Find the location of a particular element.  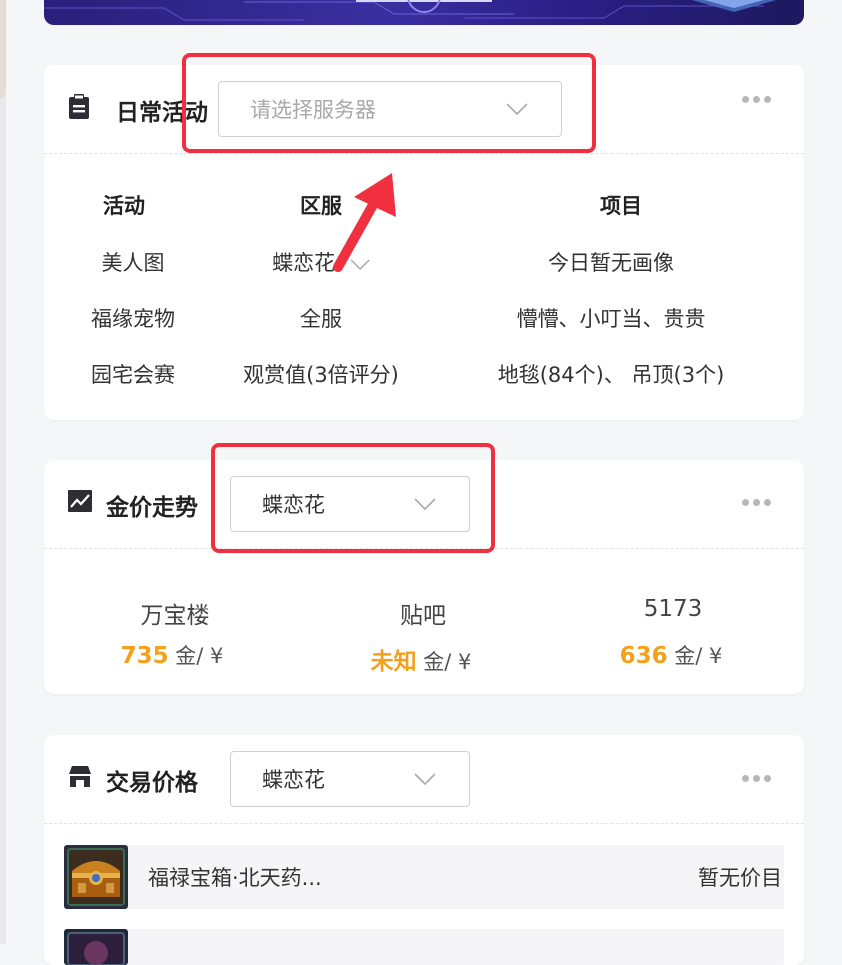

server-cell: 观赏值(3倍评分) is located at coordinates (321, 375).